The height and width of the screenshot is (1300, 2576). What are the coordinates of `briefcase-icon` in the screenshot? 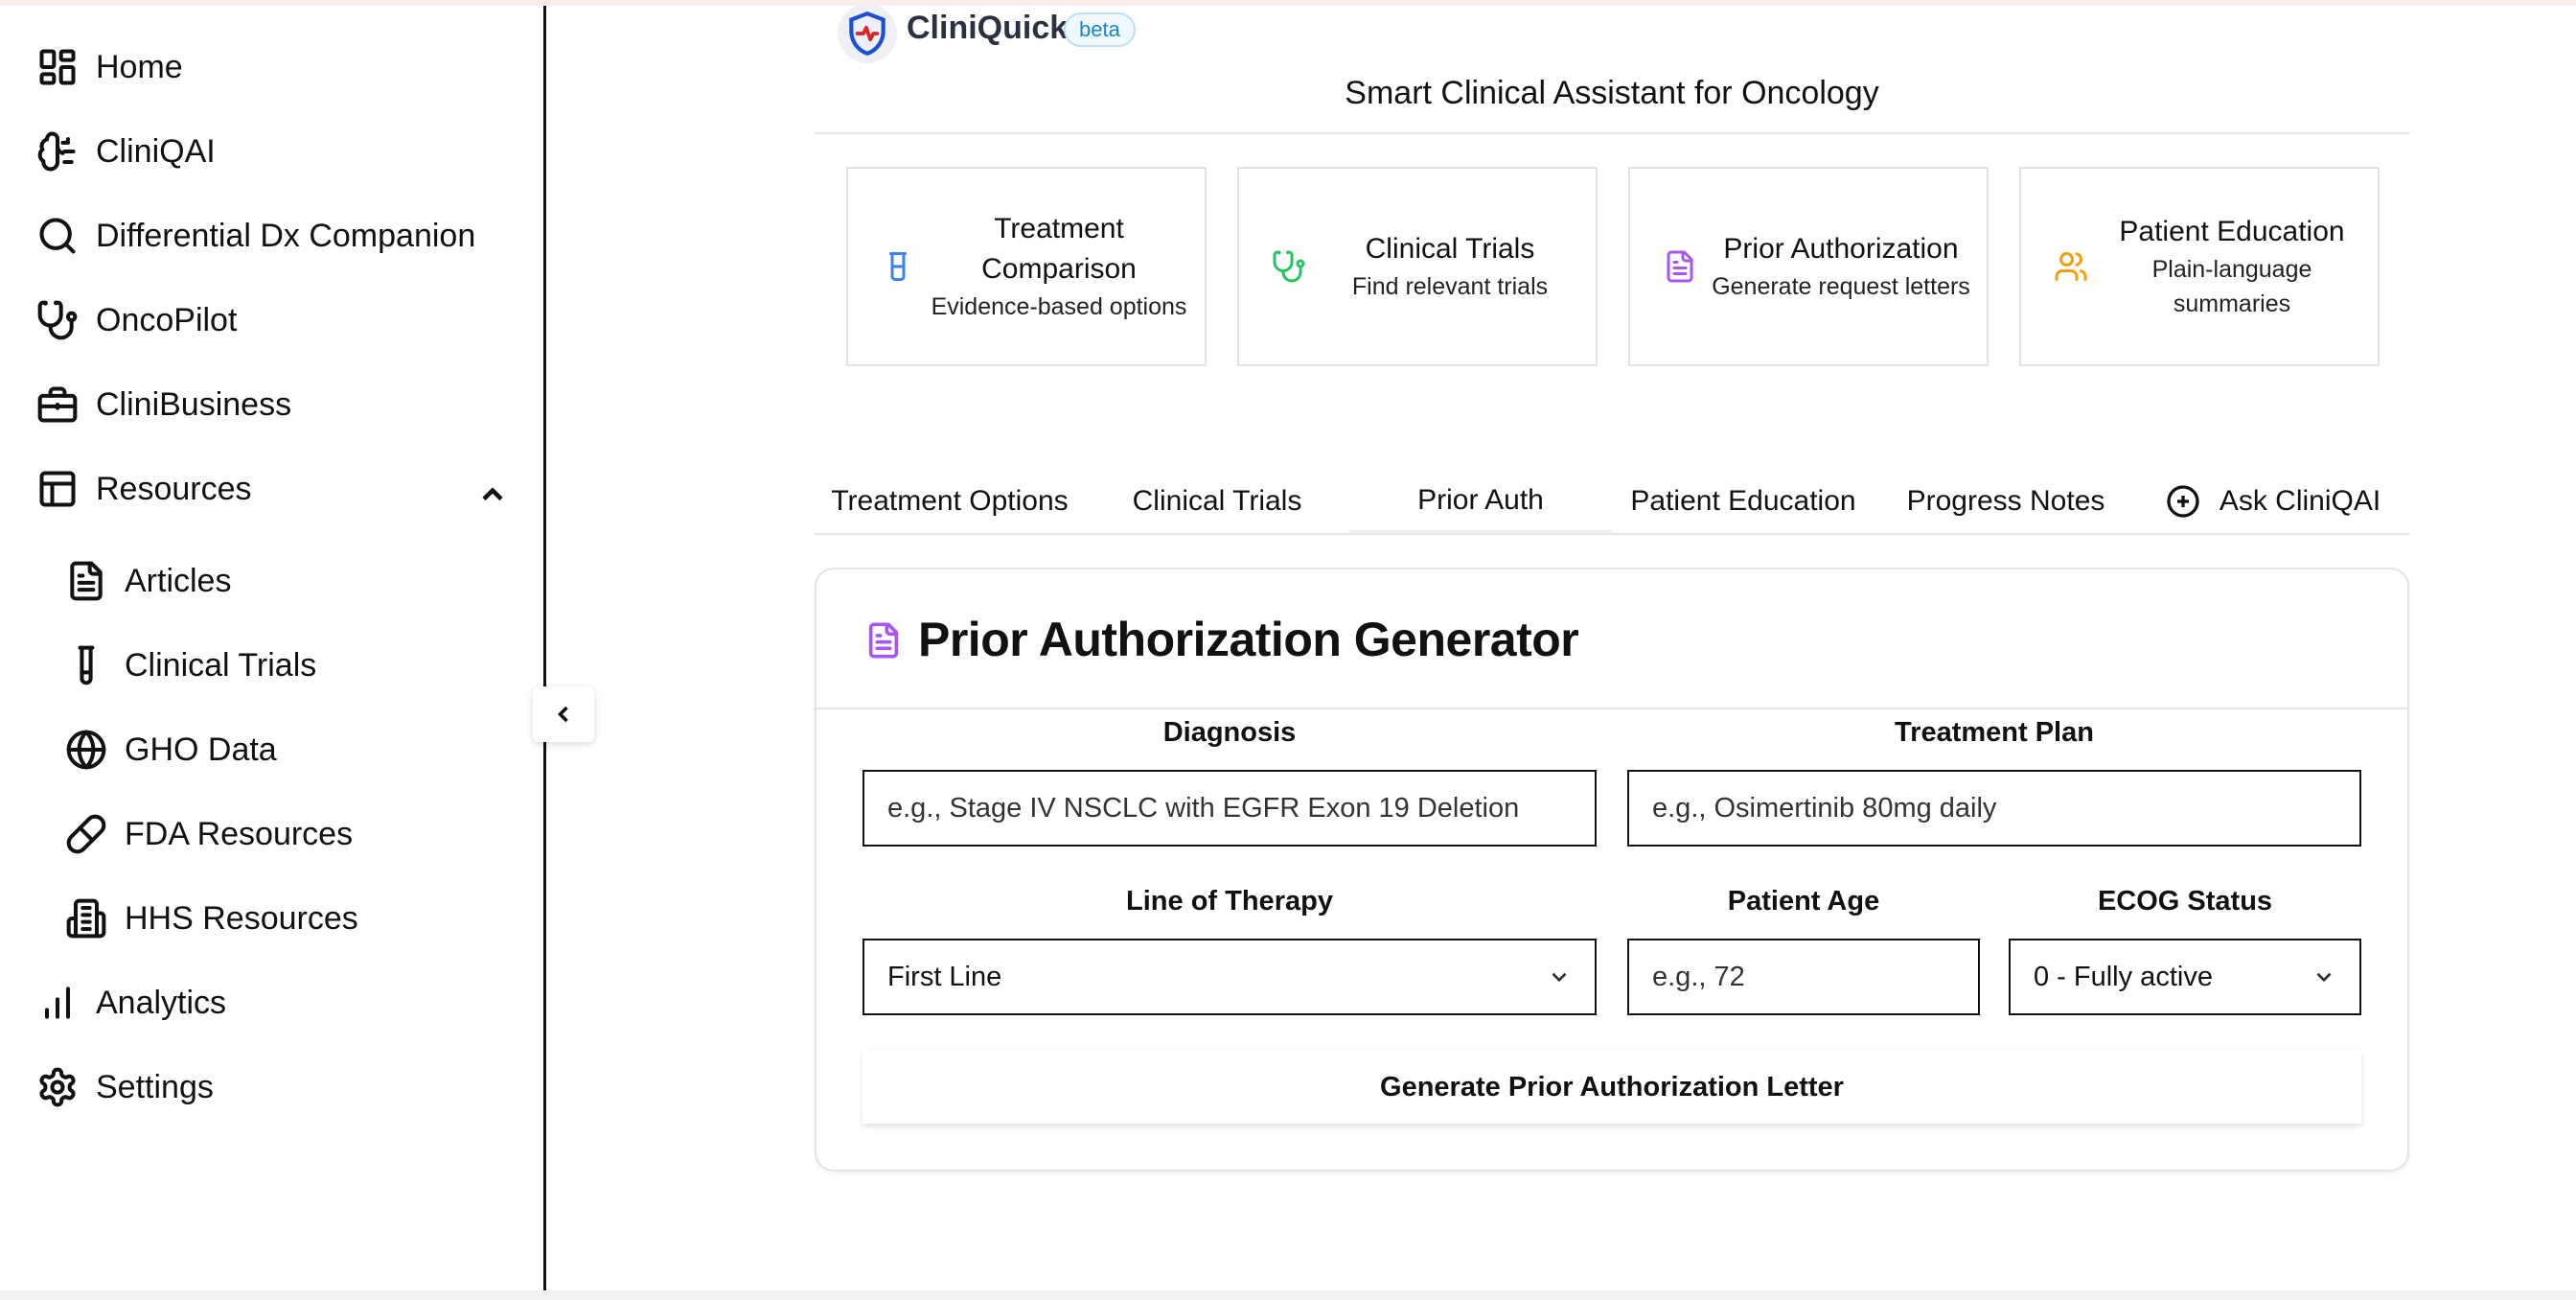 It's located at (57, 405).